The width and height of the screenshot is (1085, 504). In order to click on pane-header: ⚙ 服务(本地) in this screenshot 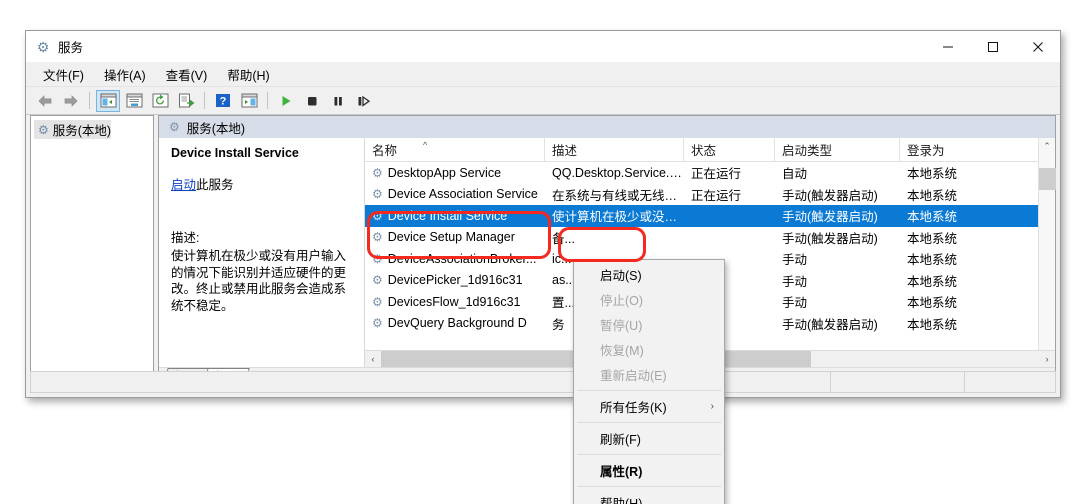, I will do `click(607, 127)`.